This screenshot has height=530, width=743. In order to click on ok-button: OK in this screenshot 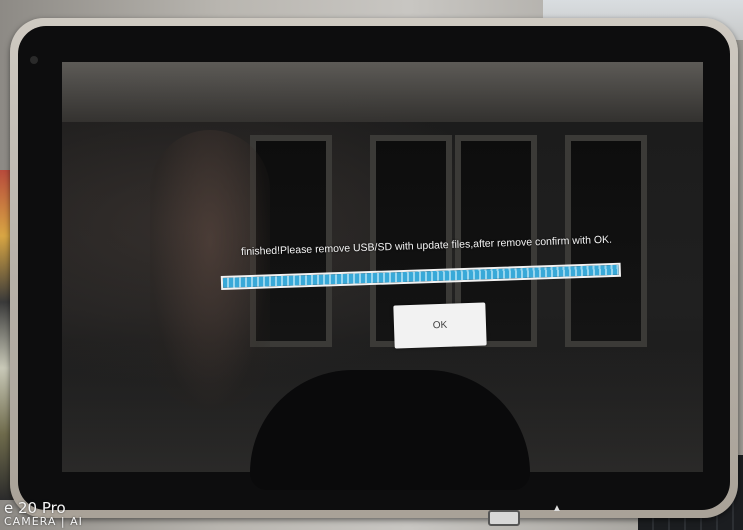, I will do `click(440, 325)`.